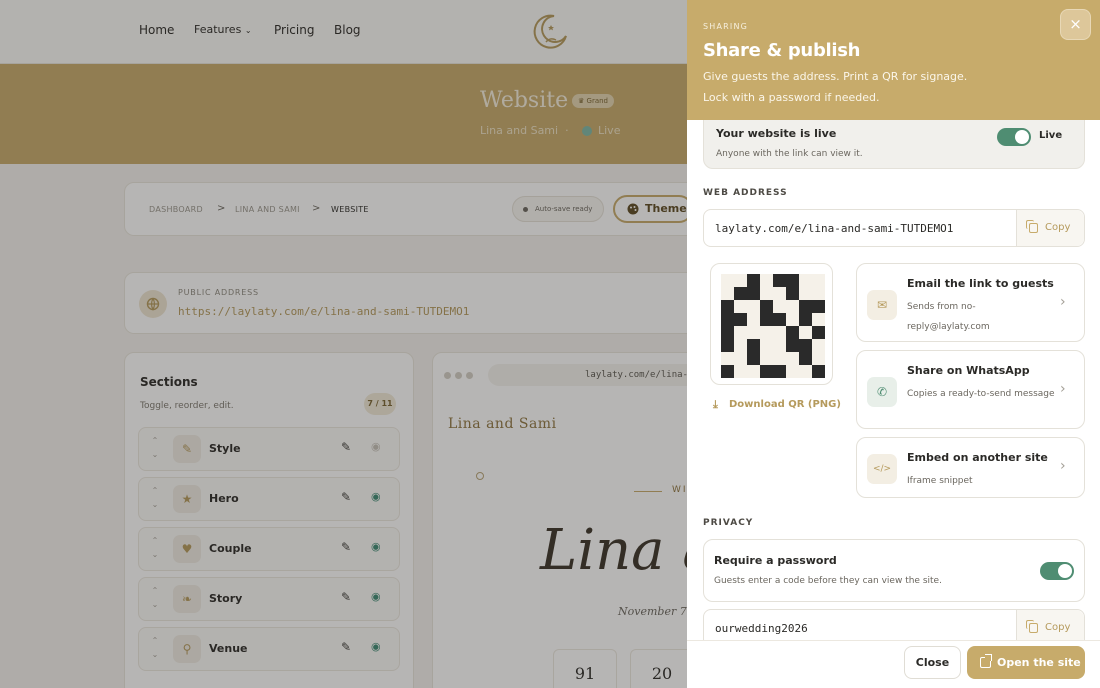  What do you see at coordinates (894, 624) in the screenshot?
I see `password-field: ourwedding2026 Copy` at bounding box center [894, 624].